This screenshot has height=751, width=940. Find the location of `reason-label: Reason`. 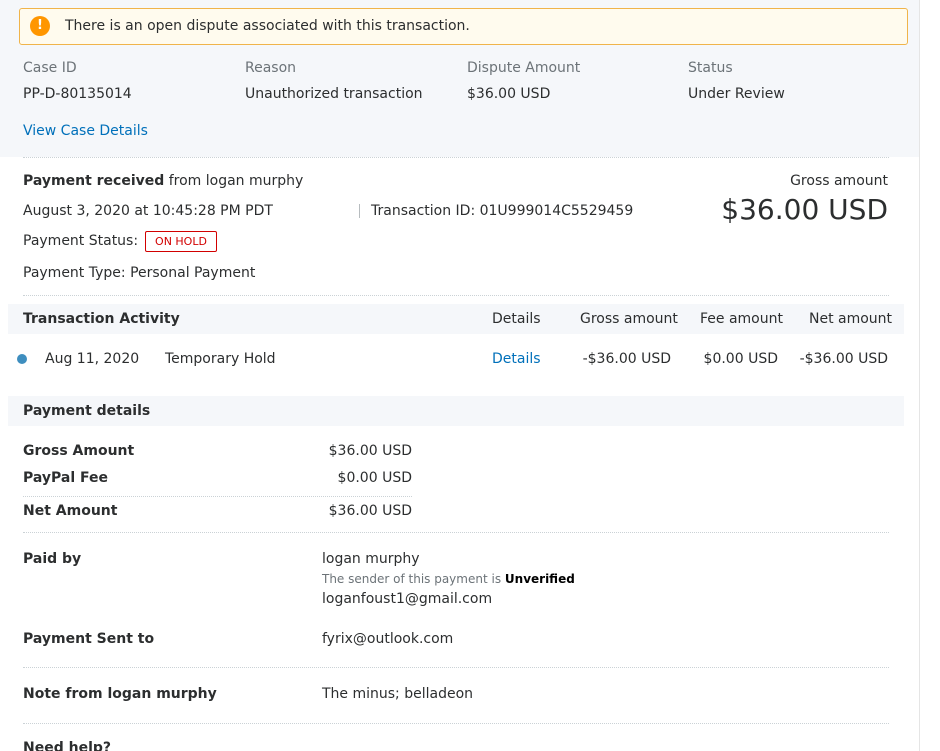

reason-label: Reason is located at coordinates (271, 68).